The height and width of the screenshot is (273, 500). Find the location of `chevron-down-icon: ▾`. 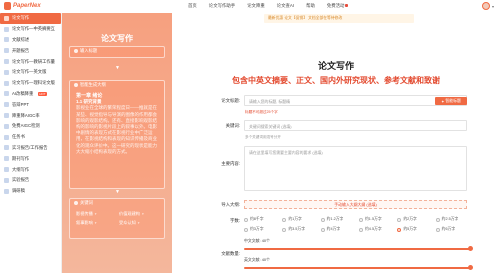

chevron-down-icon: ▾ is located at coordinates (492, 6).